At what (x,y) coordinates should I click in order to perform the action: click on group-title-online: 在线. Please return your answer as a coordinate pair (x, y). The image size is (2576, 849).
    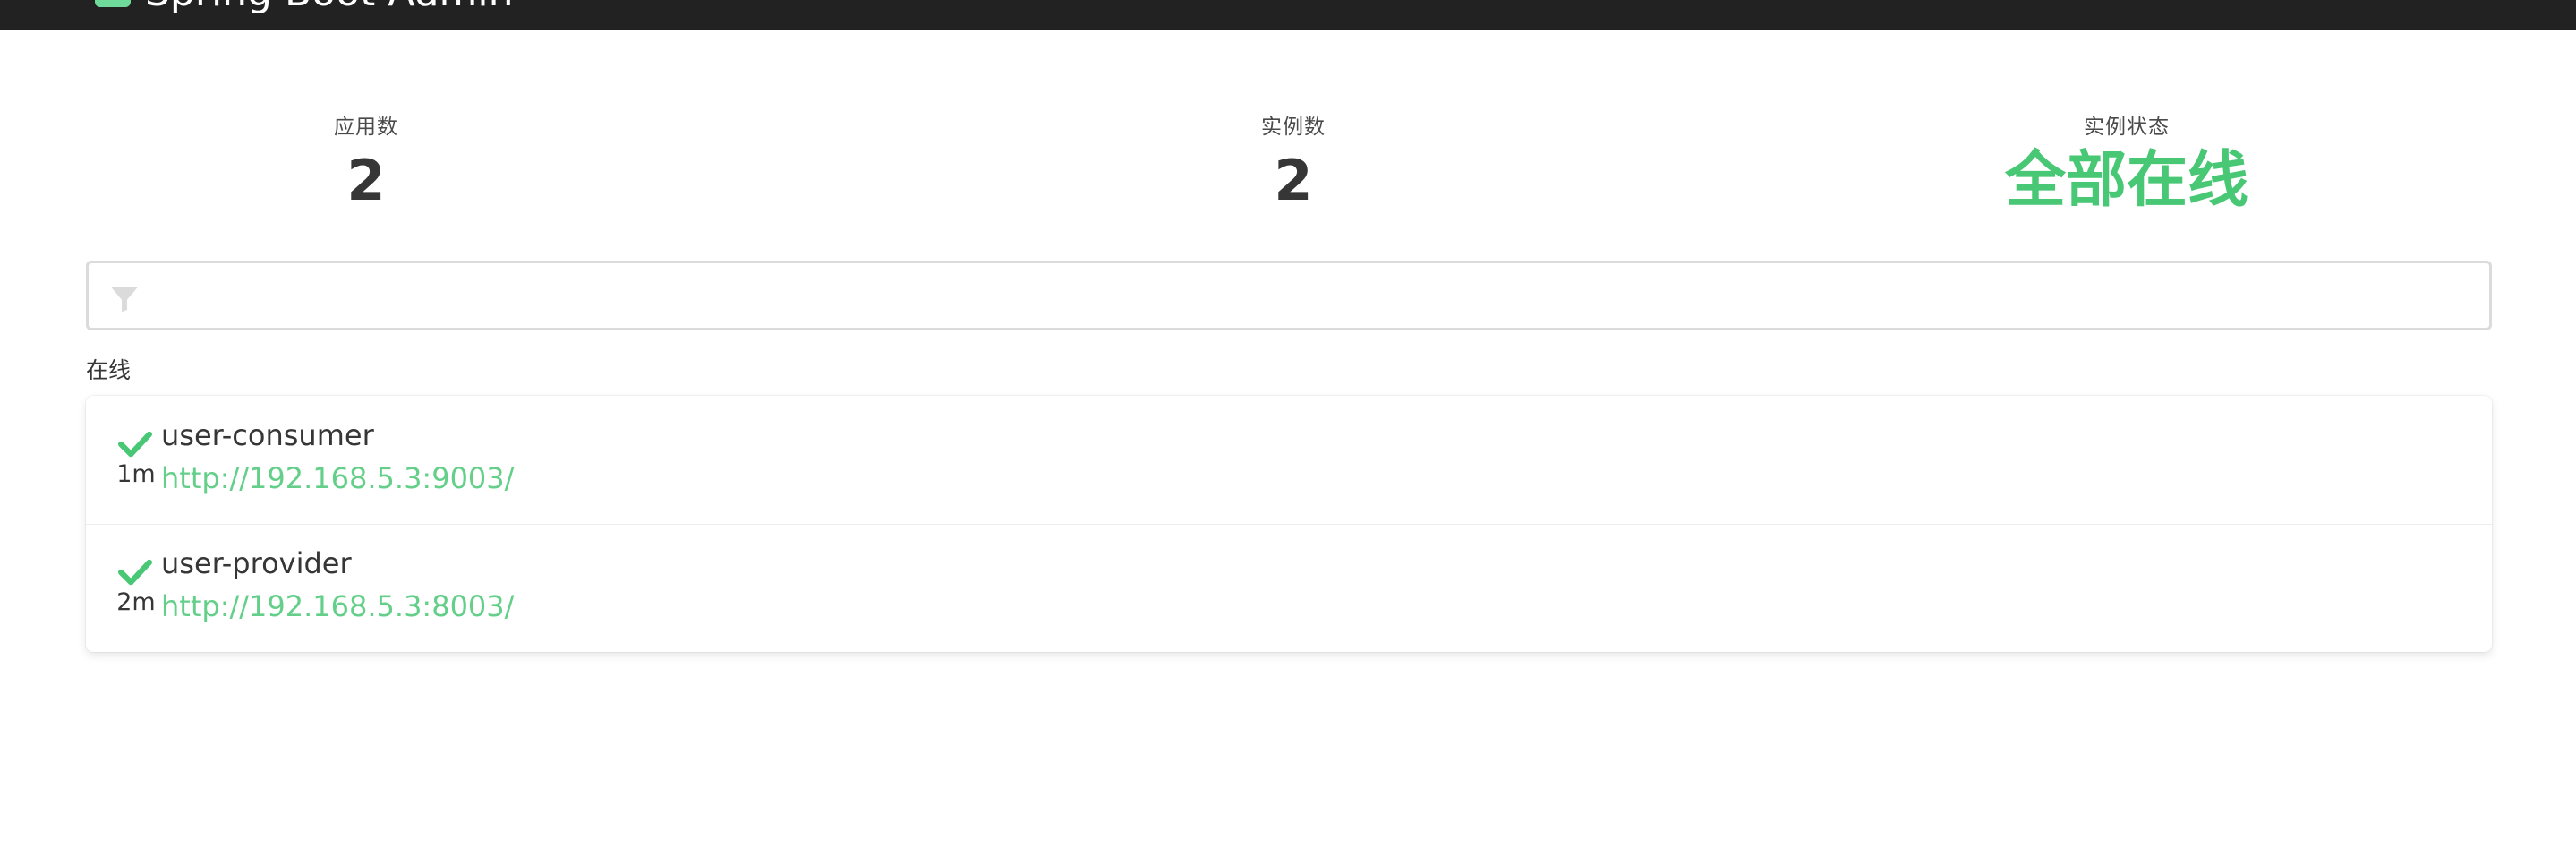
    Looking at the image, I should click on (109, 370).